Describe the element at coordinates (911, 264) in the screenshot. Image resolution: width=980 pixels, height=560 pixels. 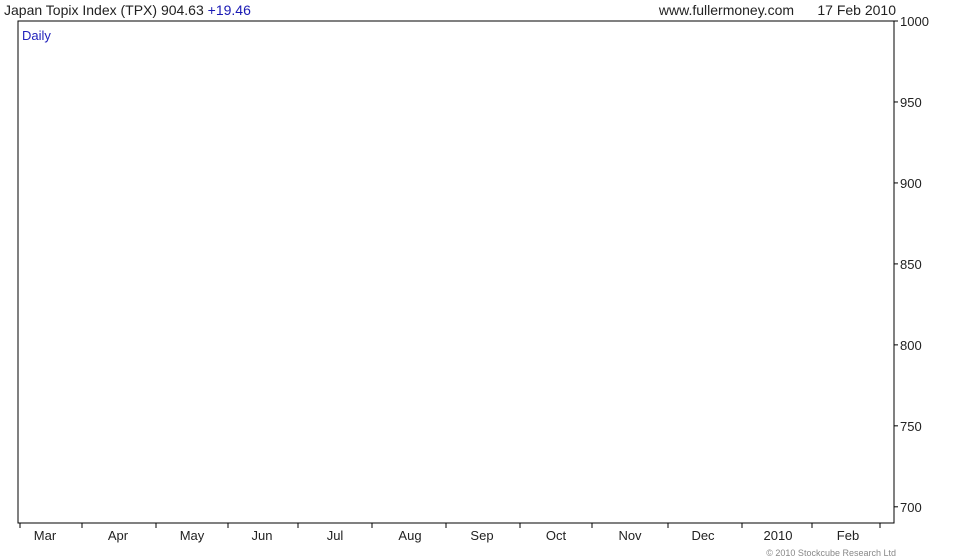
I see `y-tick-label: 850` at that location.